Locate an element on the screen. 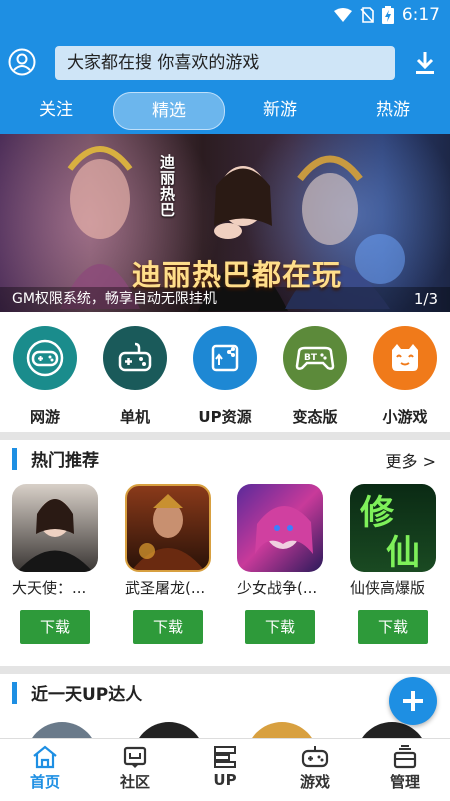 The height and width of the screenshot is (801, 450). category-single-player: 单机 is located at coordinates (135, 376).